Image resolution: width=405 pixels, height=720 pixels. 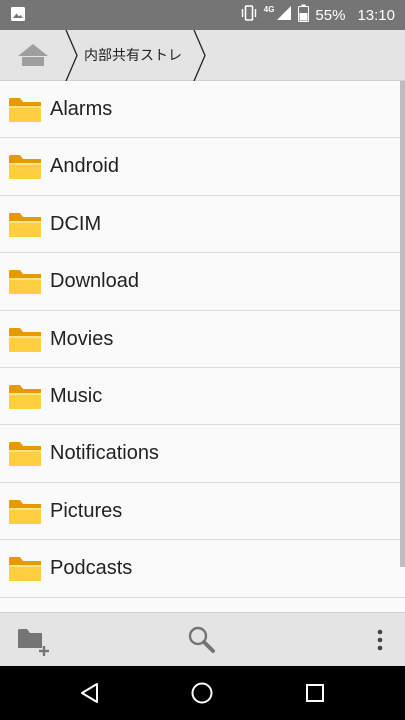 I want to click on home-button, so click(x=202, y=693).